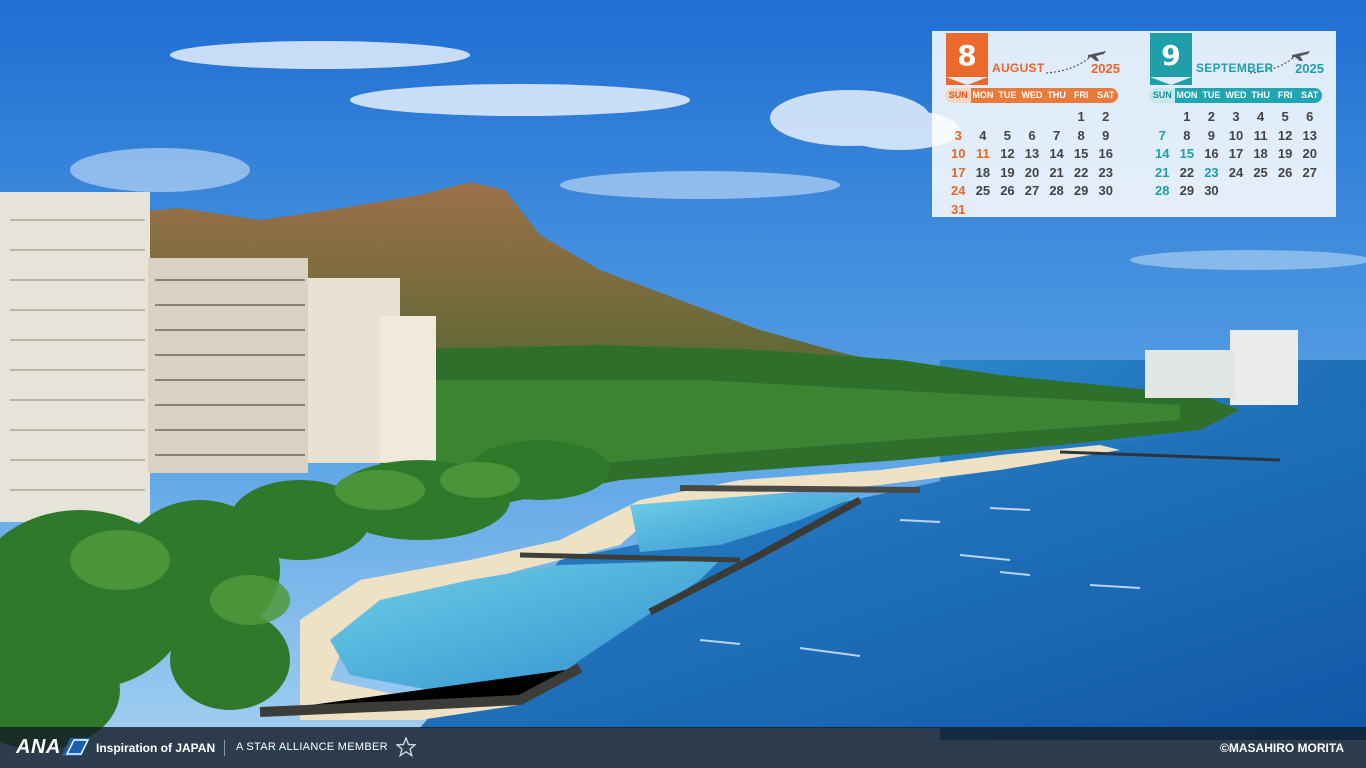  What do you see at coordinates (224, 748) in the screenshot?
I see `footer-divider` at bounding box center [224, 748].